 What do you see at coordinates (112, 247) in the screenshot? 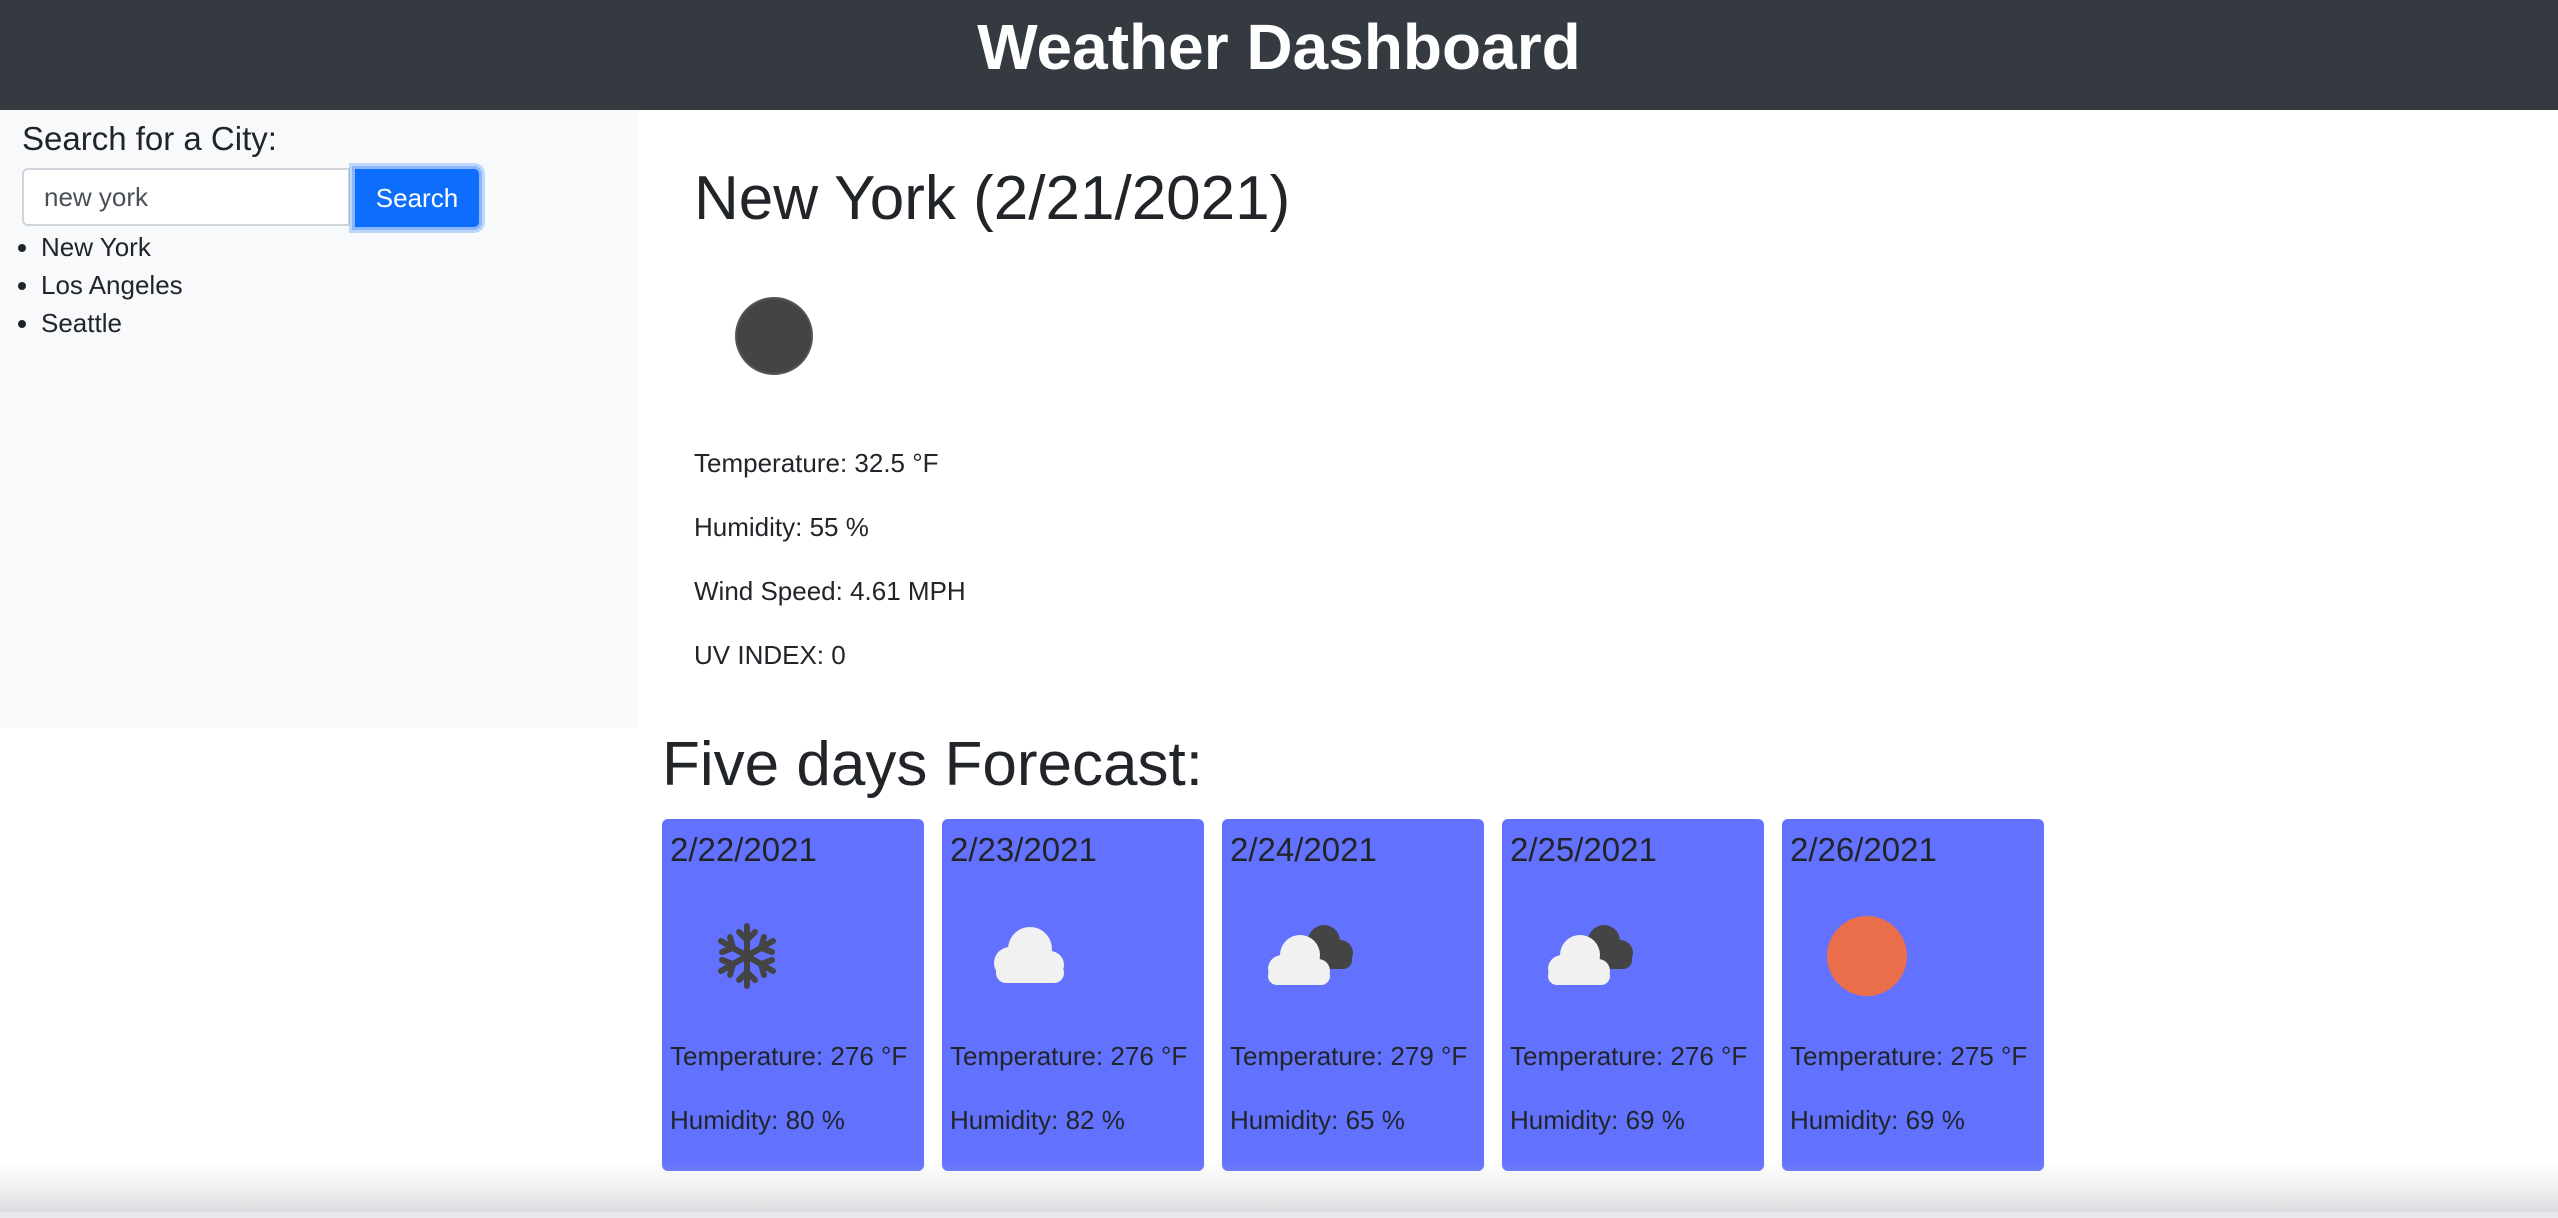
I see `history-item-new-york: New York` at bounding box center [112, 247].